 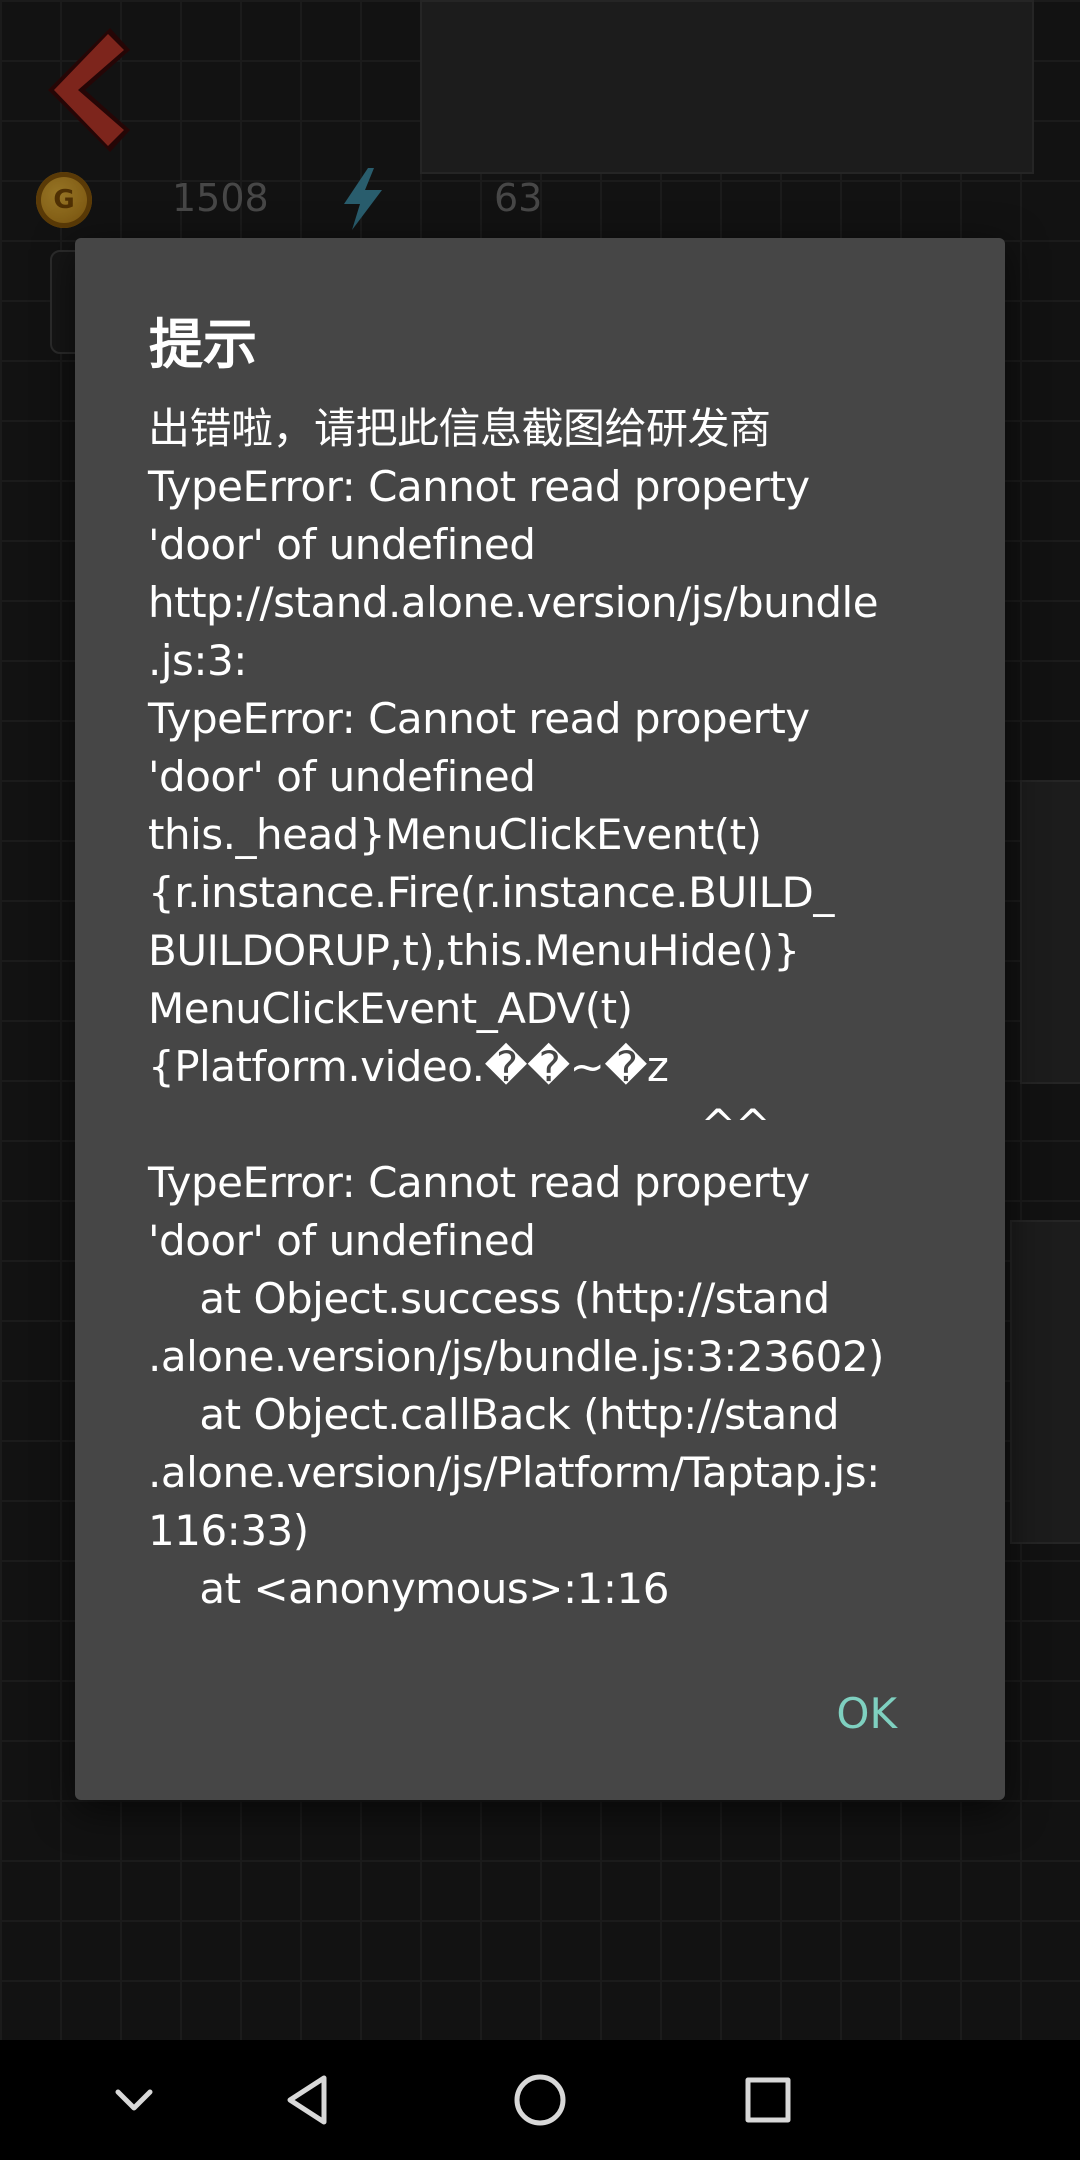 What do you see at coordinates (203, 344) in the screenshot?
I see `dialog-title: 提示` at bounding box center [203, 344].